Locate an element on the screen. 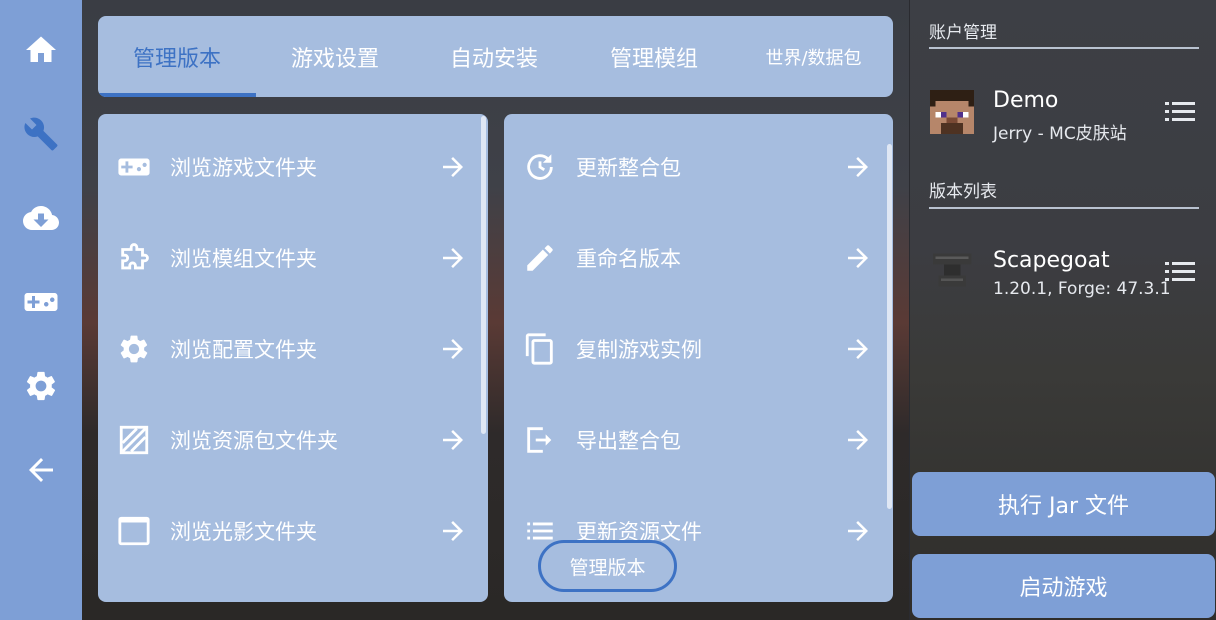  anvil-icon is located at coordinates (952, 270).